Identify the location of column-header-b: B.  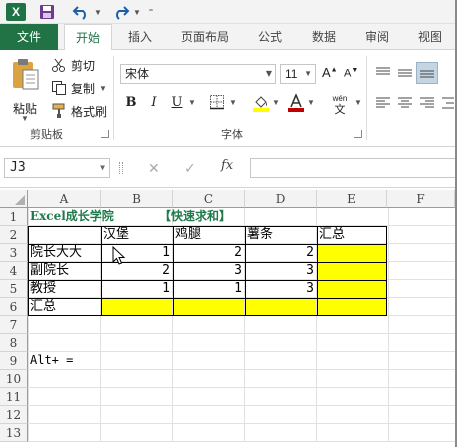
(137, 199).